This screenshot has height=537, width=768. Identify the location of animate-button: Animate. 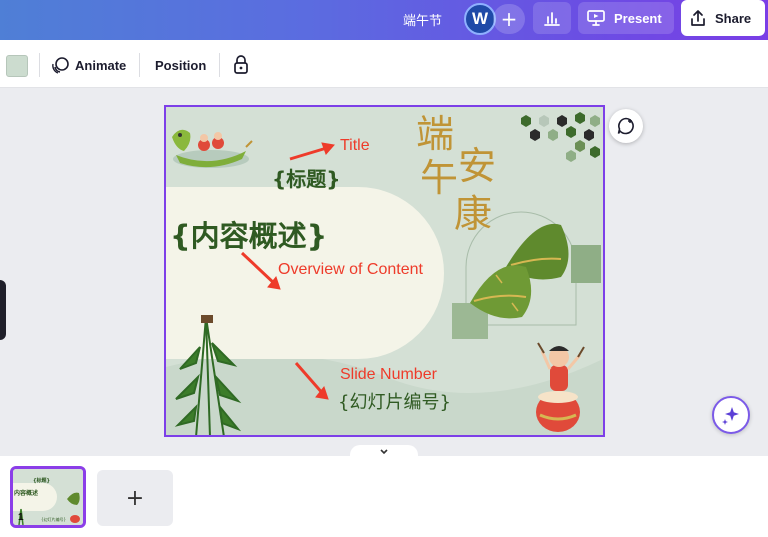
(88, 65).